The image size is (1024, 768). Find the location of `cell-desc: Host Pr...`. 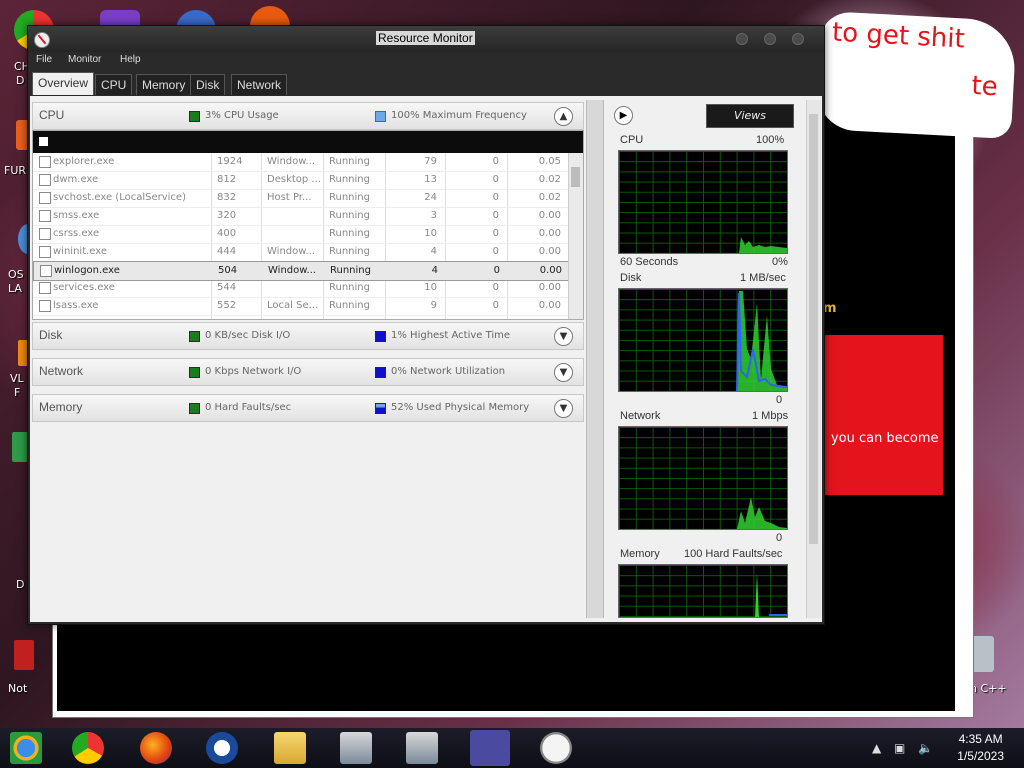

cell-desc: Host Pr... is located at coordinates (289, 197).